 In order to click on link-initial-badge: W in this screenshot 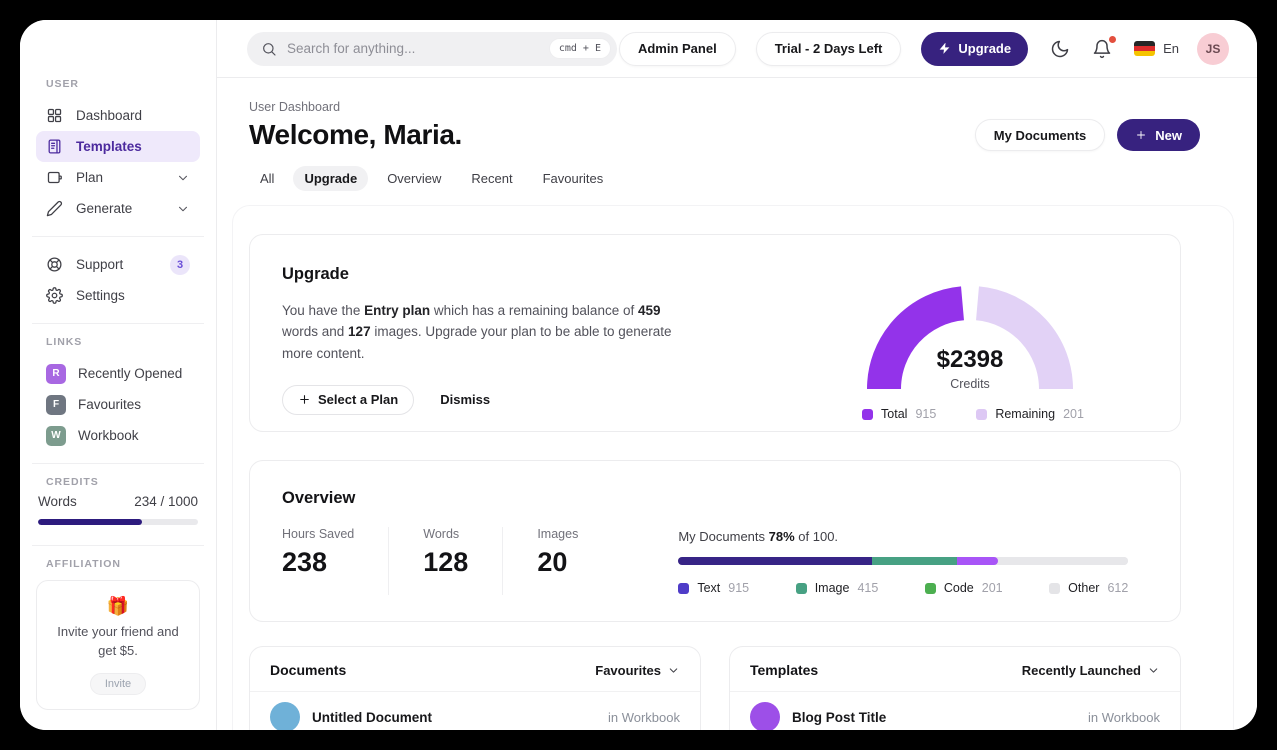, I will do `click(56, 435)`.